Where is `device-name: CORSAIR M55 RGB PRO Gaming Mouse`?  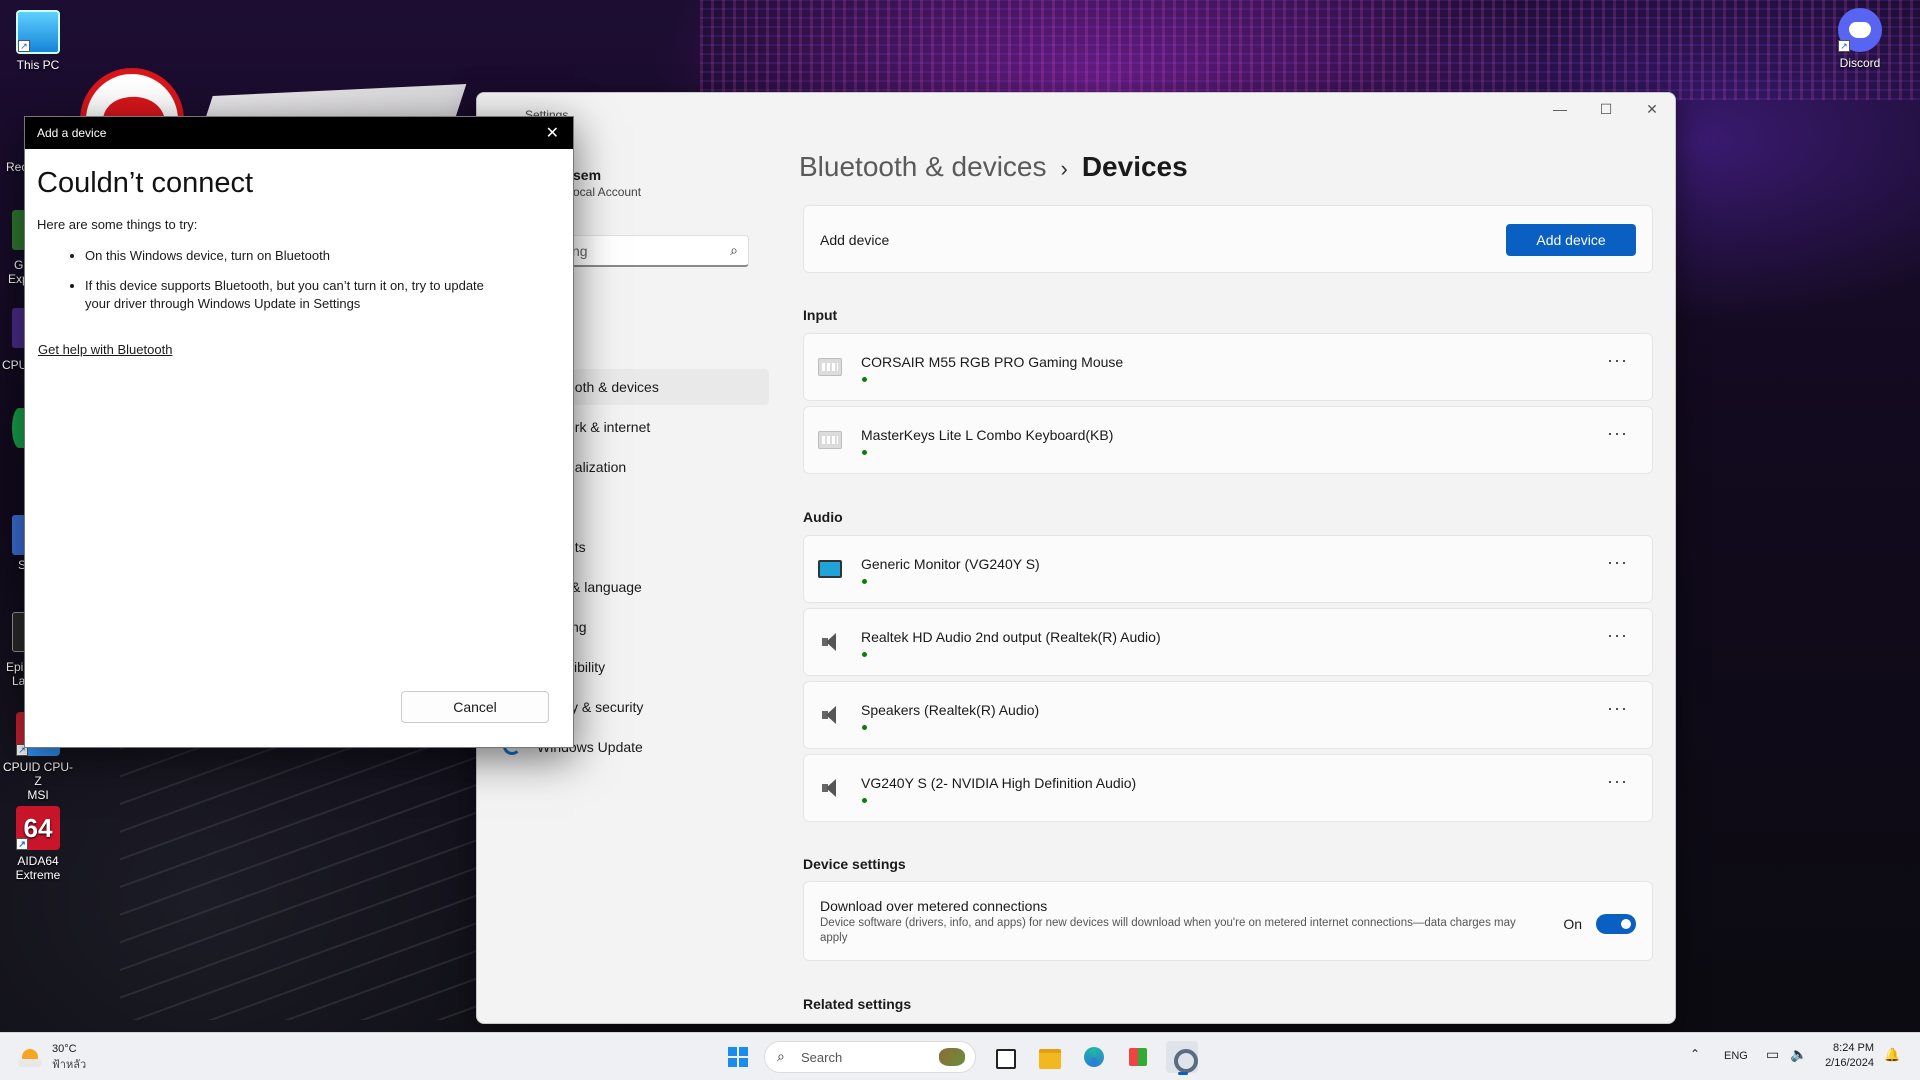 device-name: CORSAIR M55 RGB PRO Gaming Mouse is located at coordinates (992, 362).